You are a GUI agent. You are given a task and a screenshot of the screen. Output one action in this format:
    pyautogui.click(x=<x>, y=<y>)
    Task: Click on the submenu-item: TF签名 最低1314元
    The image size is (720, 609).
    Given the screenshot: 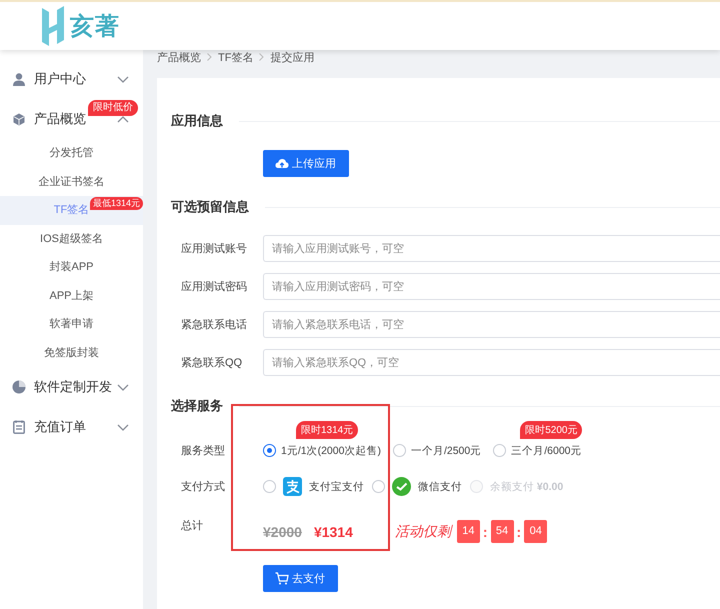 What is the action you would take?
    pyautogui.click(x=71, y=210)
    